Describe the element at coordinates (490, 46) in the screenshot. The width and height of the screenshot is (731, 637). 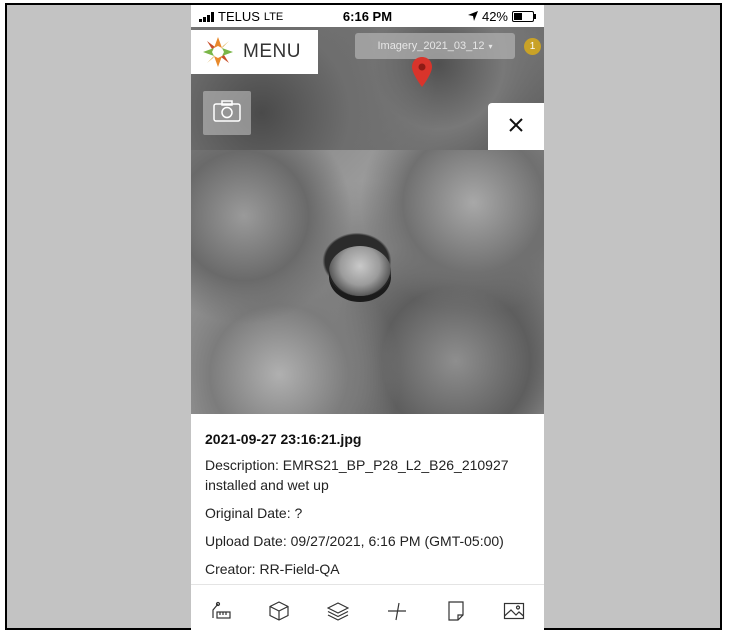
I see `chevron-down-icon: ▾` at that location.